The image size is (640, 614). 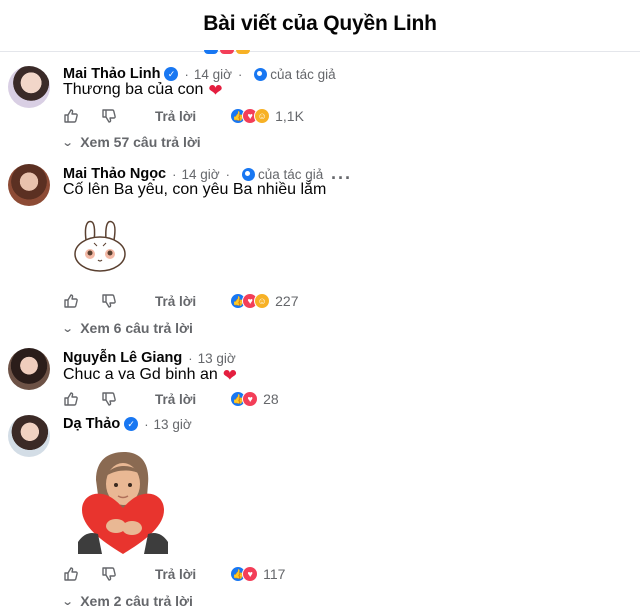 I want to click on reaction-count: 117, so click(x=274, y=574).